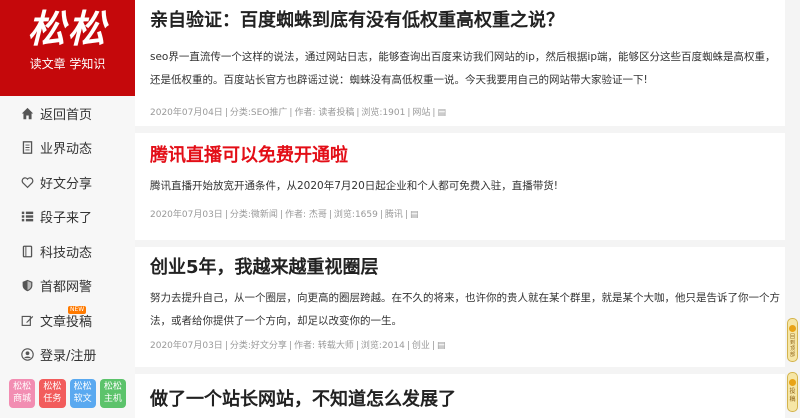 The width and height of the screenshot is (800, 418). I want to click on post-views: 浏览:1901, so click(383, 113).